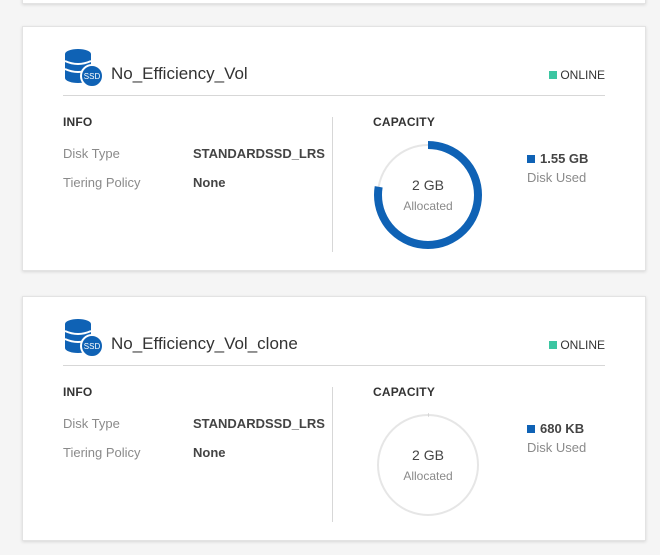 This screenshot has width=660, height=555. I want to click on disk-used-value: 680 KB, so click(555, 428).